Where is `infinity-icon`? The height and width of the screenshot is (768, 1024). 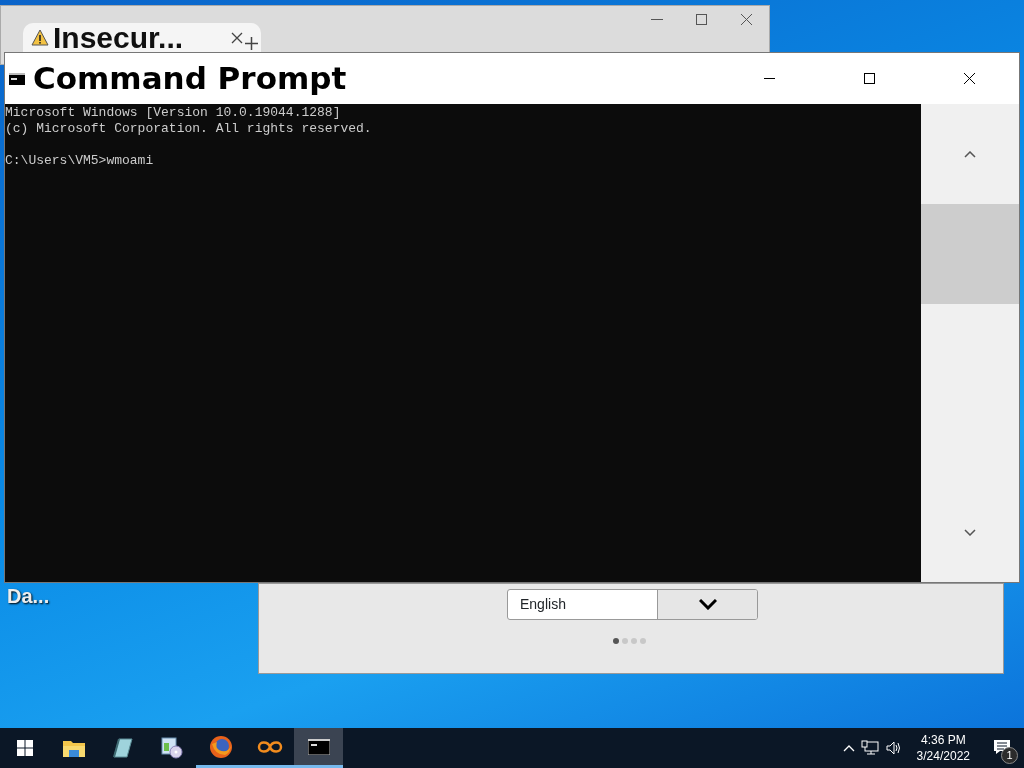 infinity-icon is located at coordinates (269, 746).